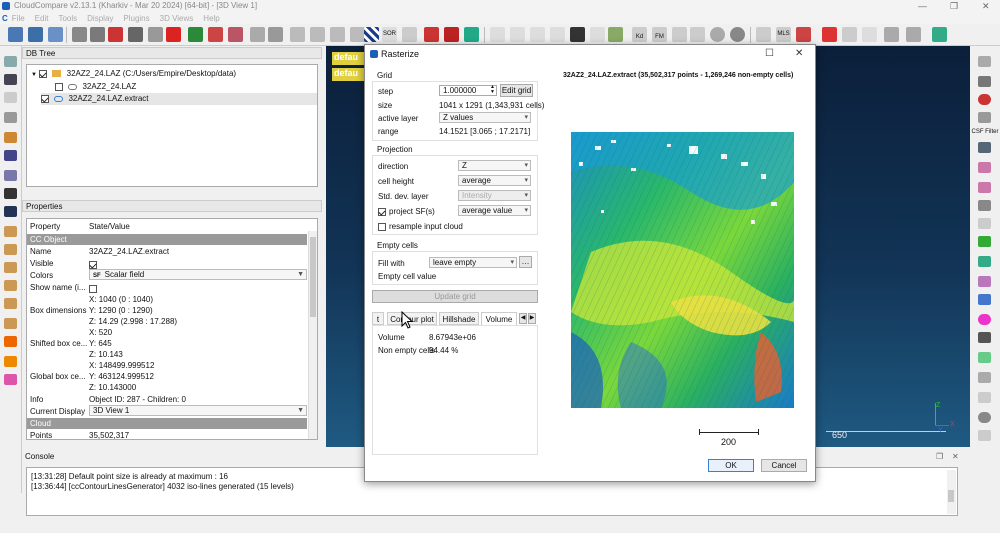 This screenshot has height=533, width=1000. What do you see at coordinates (97, 34) in the screenshot?
I see `list-icon` at bounding box center [97, 34].